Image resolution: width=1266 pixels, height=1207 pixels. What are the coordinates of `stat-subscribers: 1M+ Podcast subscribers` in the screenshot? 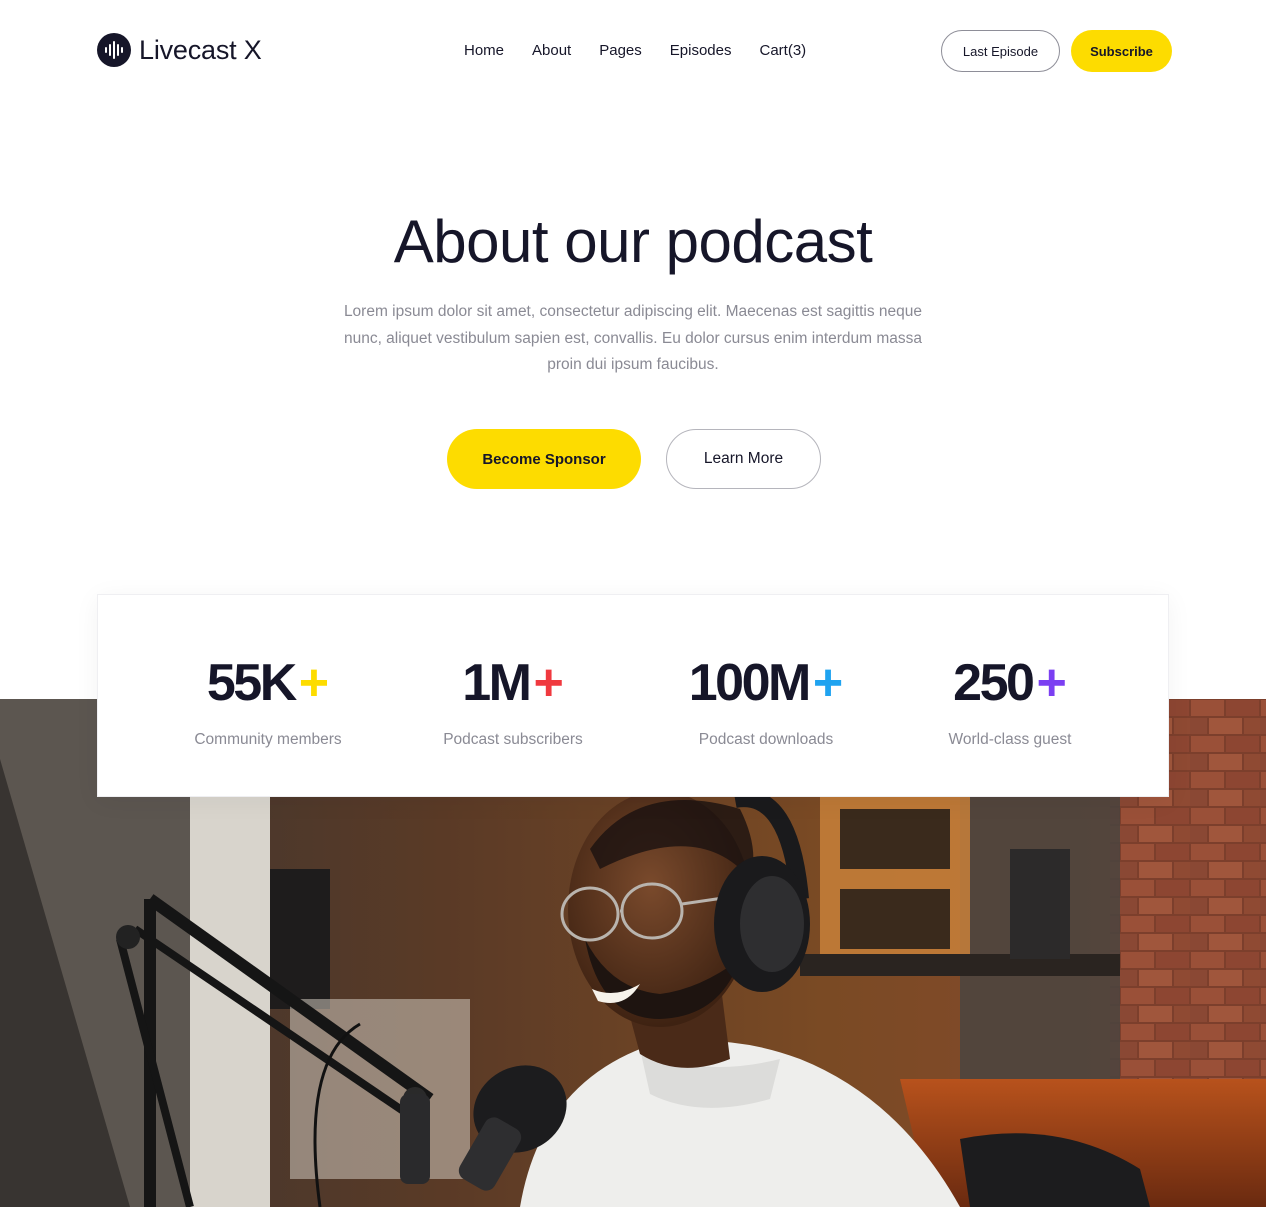 It's located at (513, 701).